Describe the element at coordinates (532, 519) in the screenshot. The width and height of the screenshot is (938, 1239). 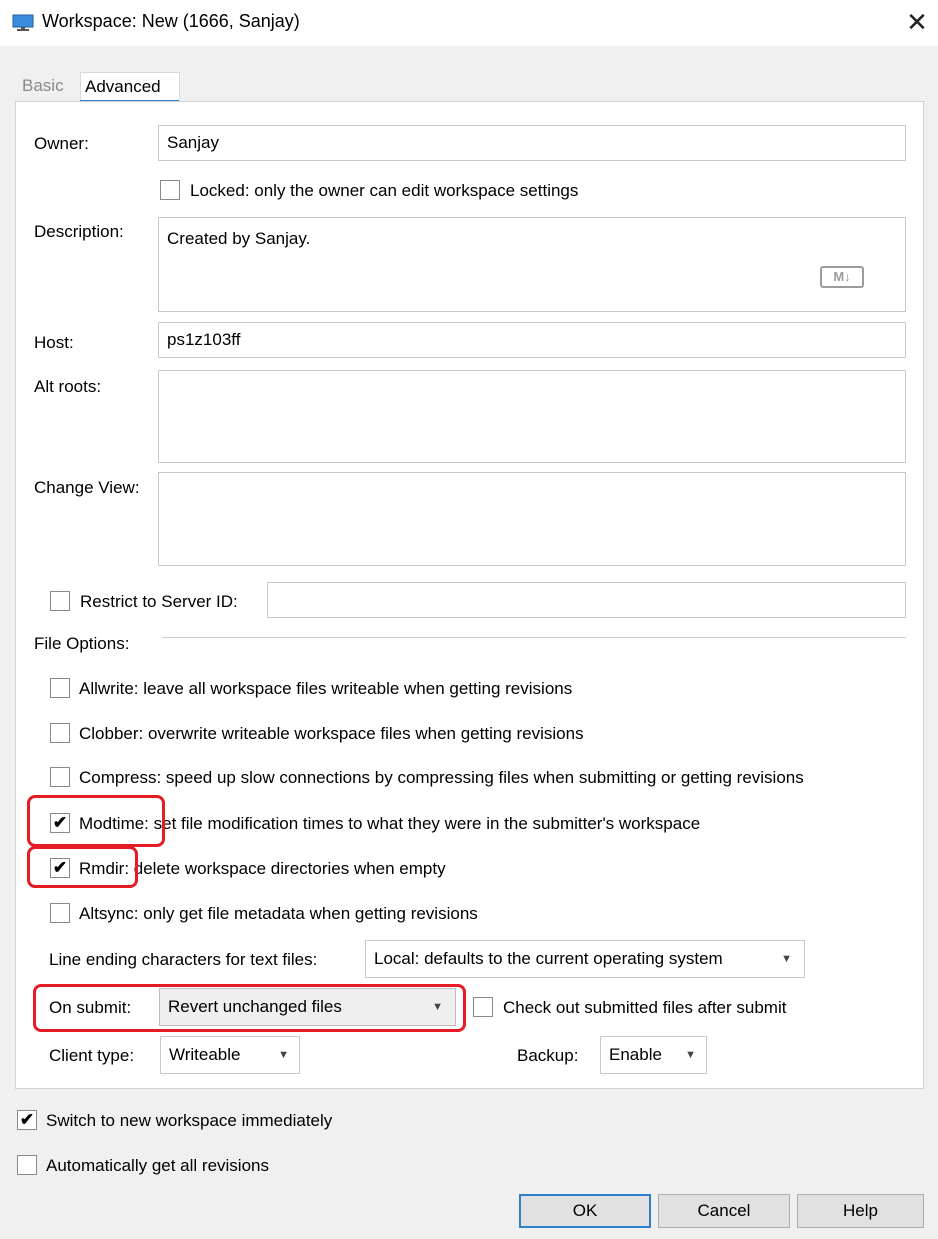
I see `change-view-field` at that location.